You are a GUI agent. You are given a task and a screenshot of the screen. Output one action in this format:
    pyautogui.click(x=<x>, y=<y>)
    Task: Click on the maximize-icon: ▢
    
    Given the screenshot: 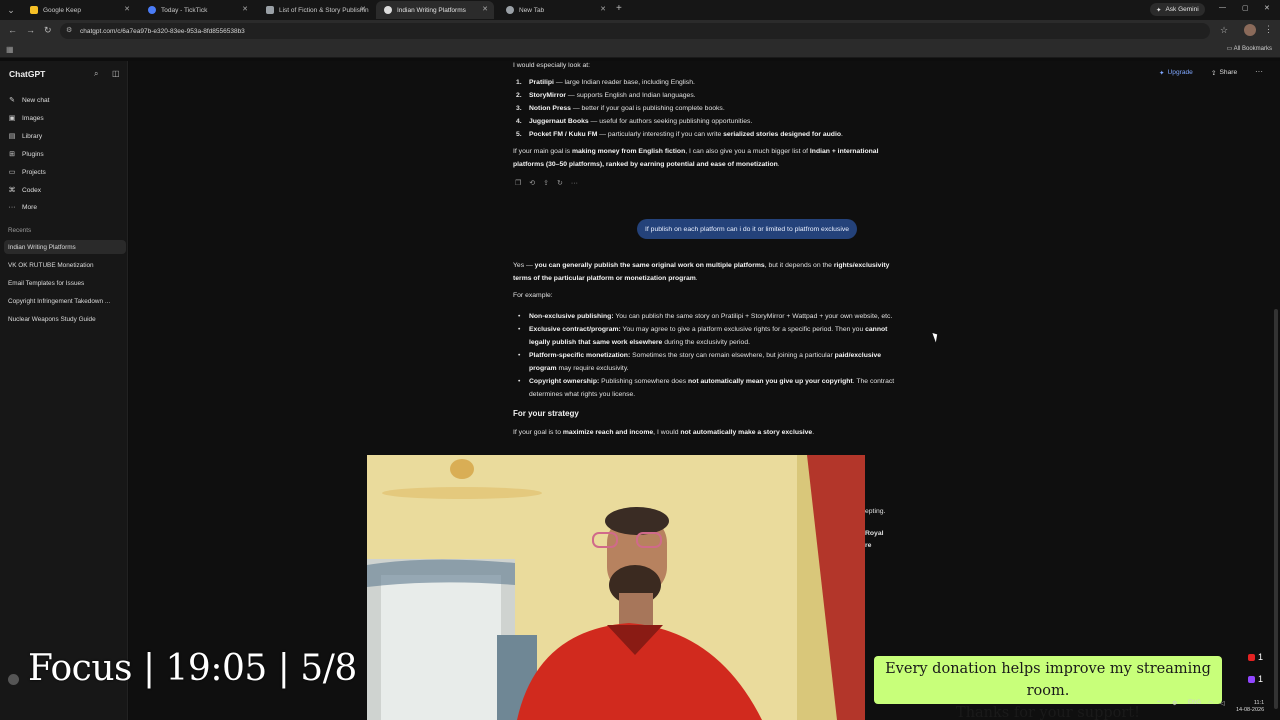 What is the action you would take?
    pyautogui.click(x=1245, y=8)
    